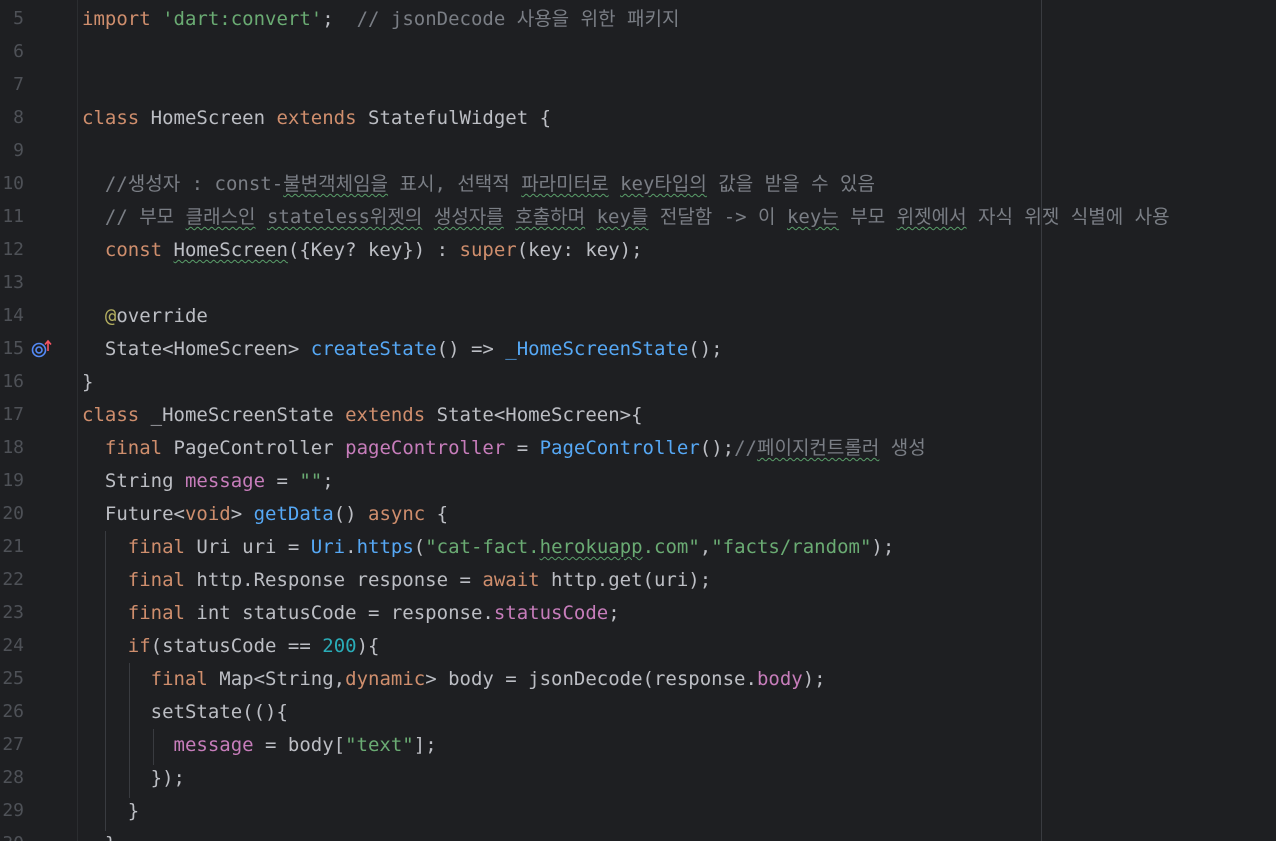 This screenshot has height=841, width=1276. I want to click on code-token: (, so click(419, 547).